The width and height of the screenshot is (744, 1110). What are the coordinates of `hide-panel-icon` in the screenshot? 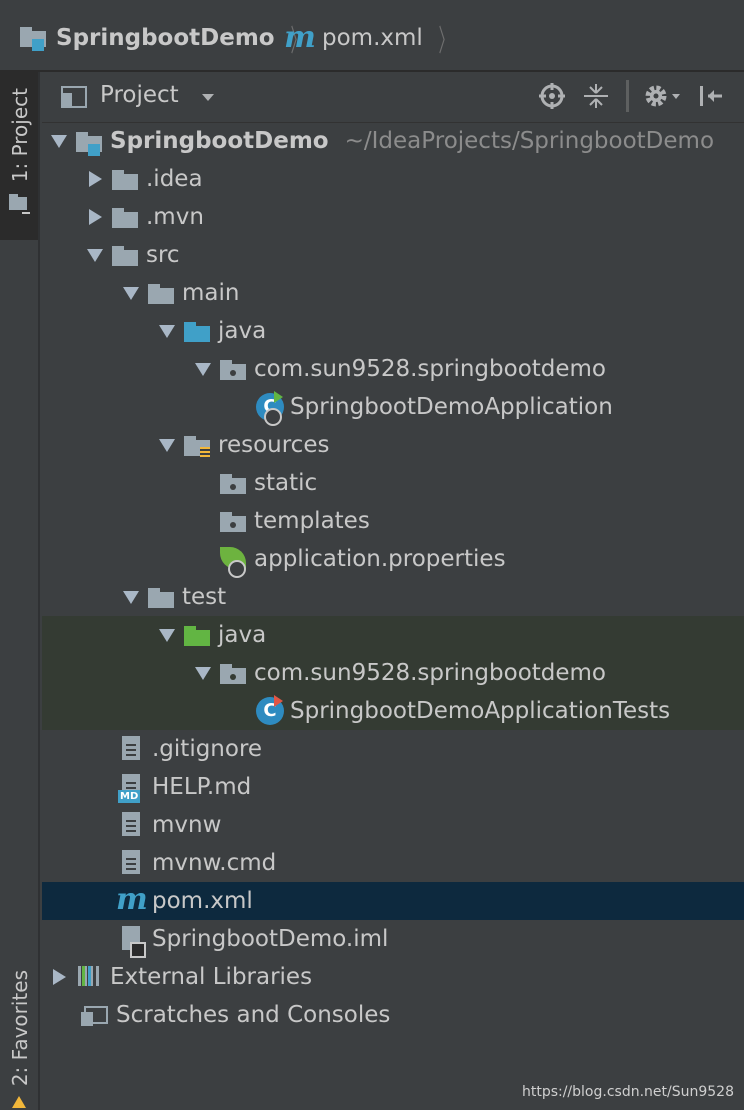 It's located at (710, 96).